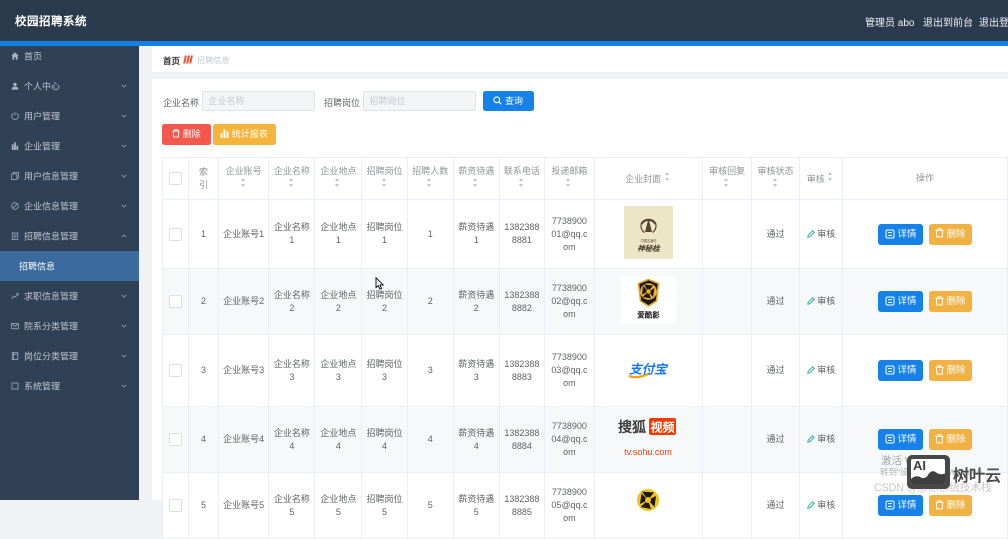  What do you see at coordinates (649, 248) in the screenshot?
I see `svg-text: 神秘桂` at bounding box center [649, 248].